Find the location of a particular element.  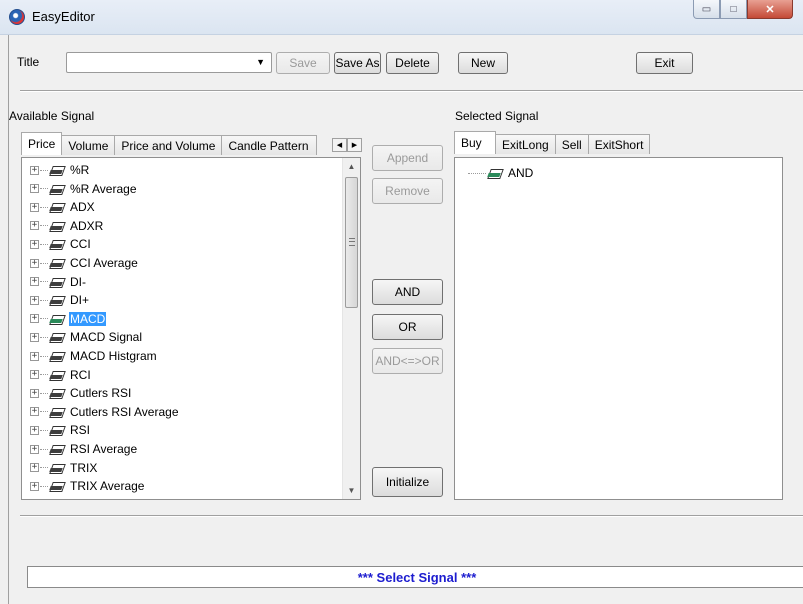

root-node-label: AND is located at coordinates (521, 173).